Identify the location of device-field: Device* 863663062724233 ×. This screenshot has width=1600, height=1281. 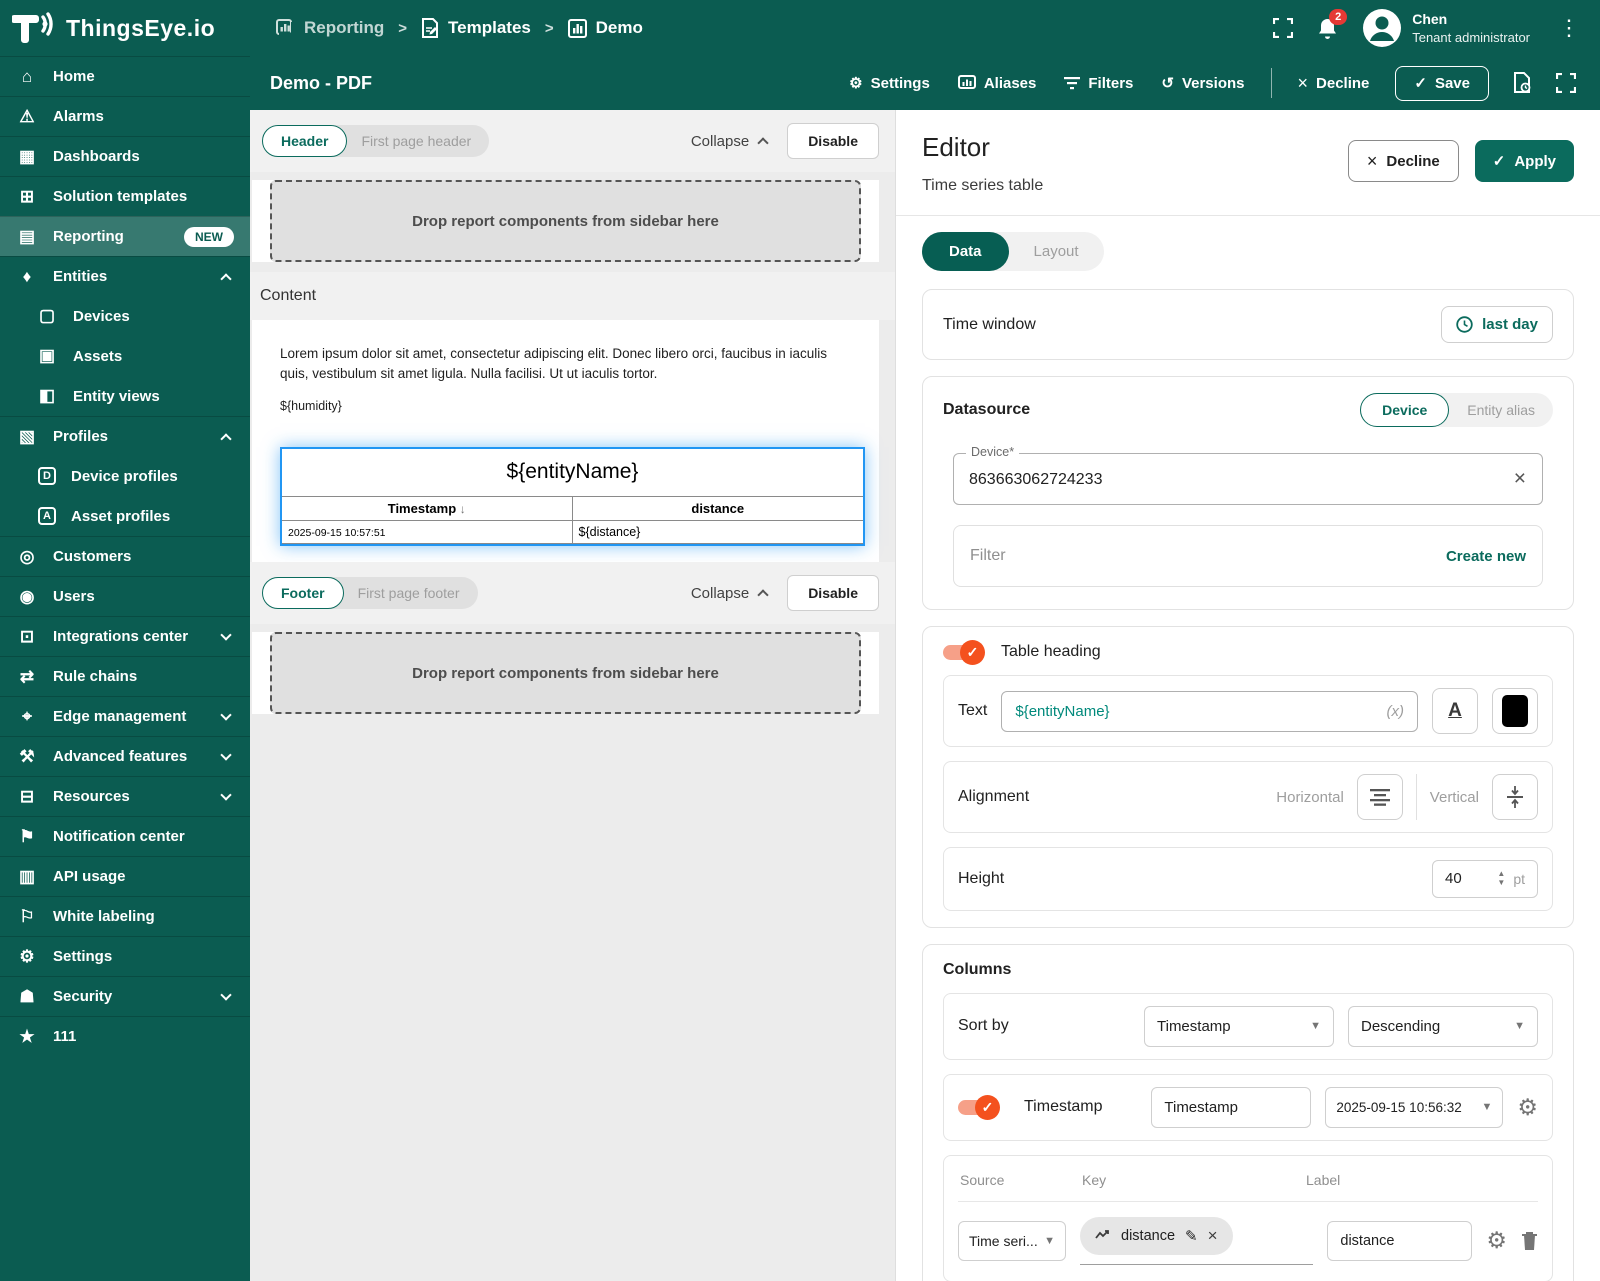
(1248, 475).